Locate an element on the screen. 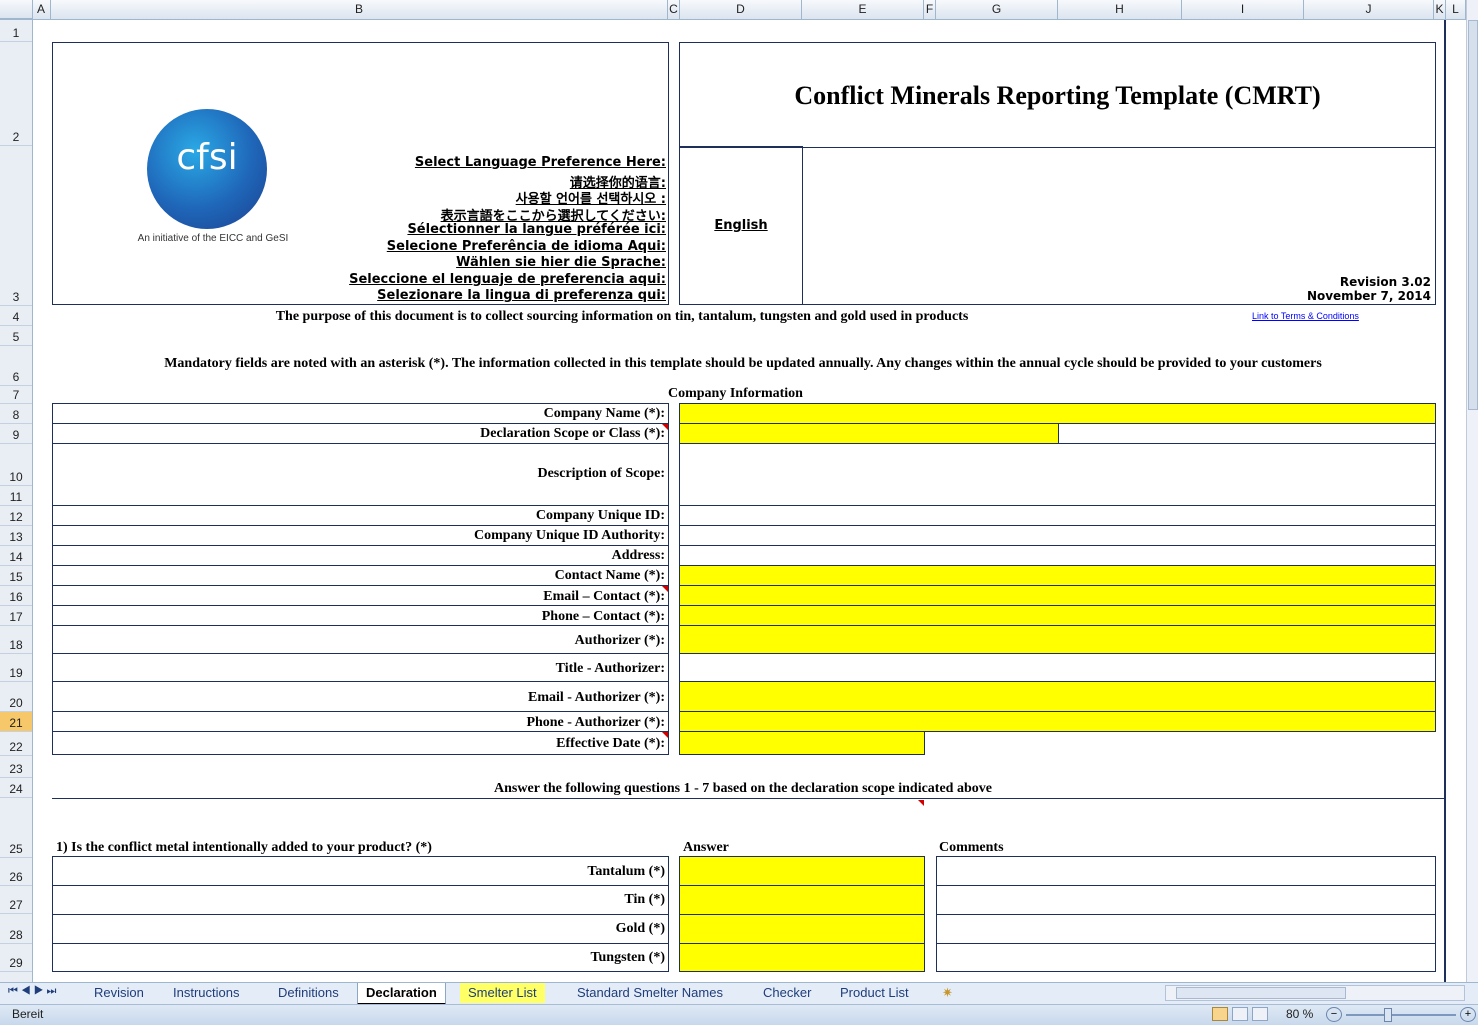 Image resolution: width=1478 pixels, height=1025 pixels. answer-tungsten-select is located at coordinates (802, 957).